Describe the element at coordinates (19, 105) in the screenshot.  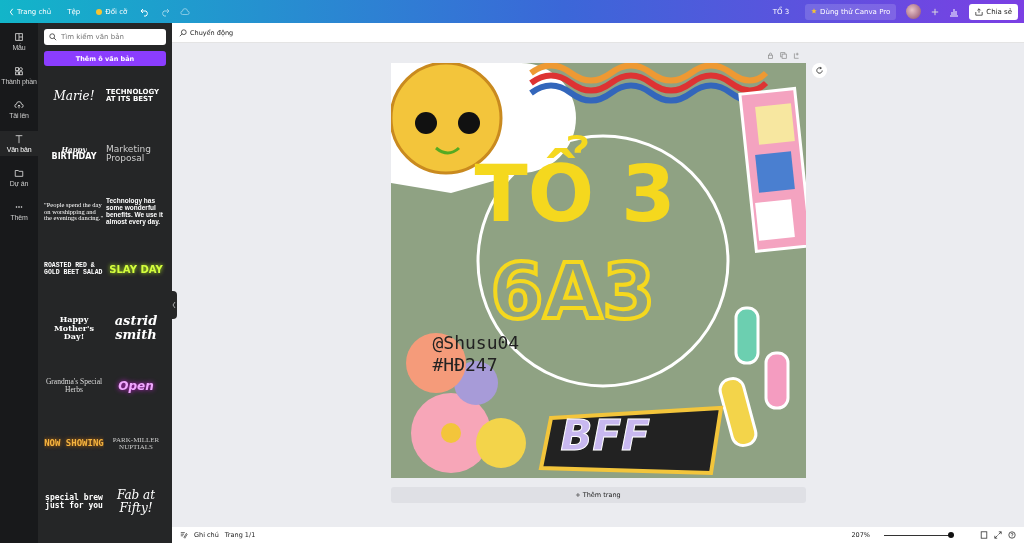
I see `upload-icon` at that location.